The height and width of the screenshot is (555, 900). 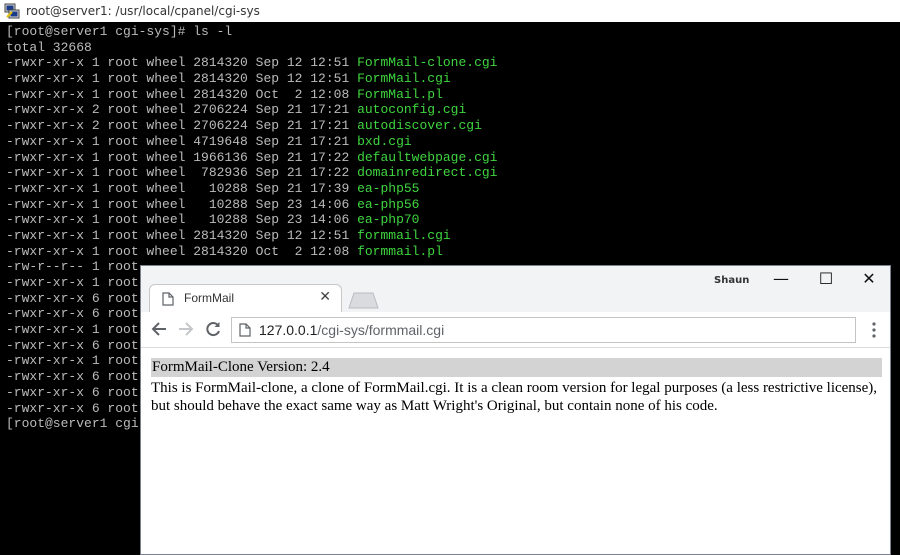 What do you see at coordinates (874, 330) in the screenshot?
I see `kebab-menu-icon` at bounding box center [874, 330].